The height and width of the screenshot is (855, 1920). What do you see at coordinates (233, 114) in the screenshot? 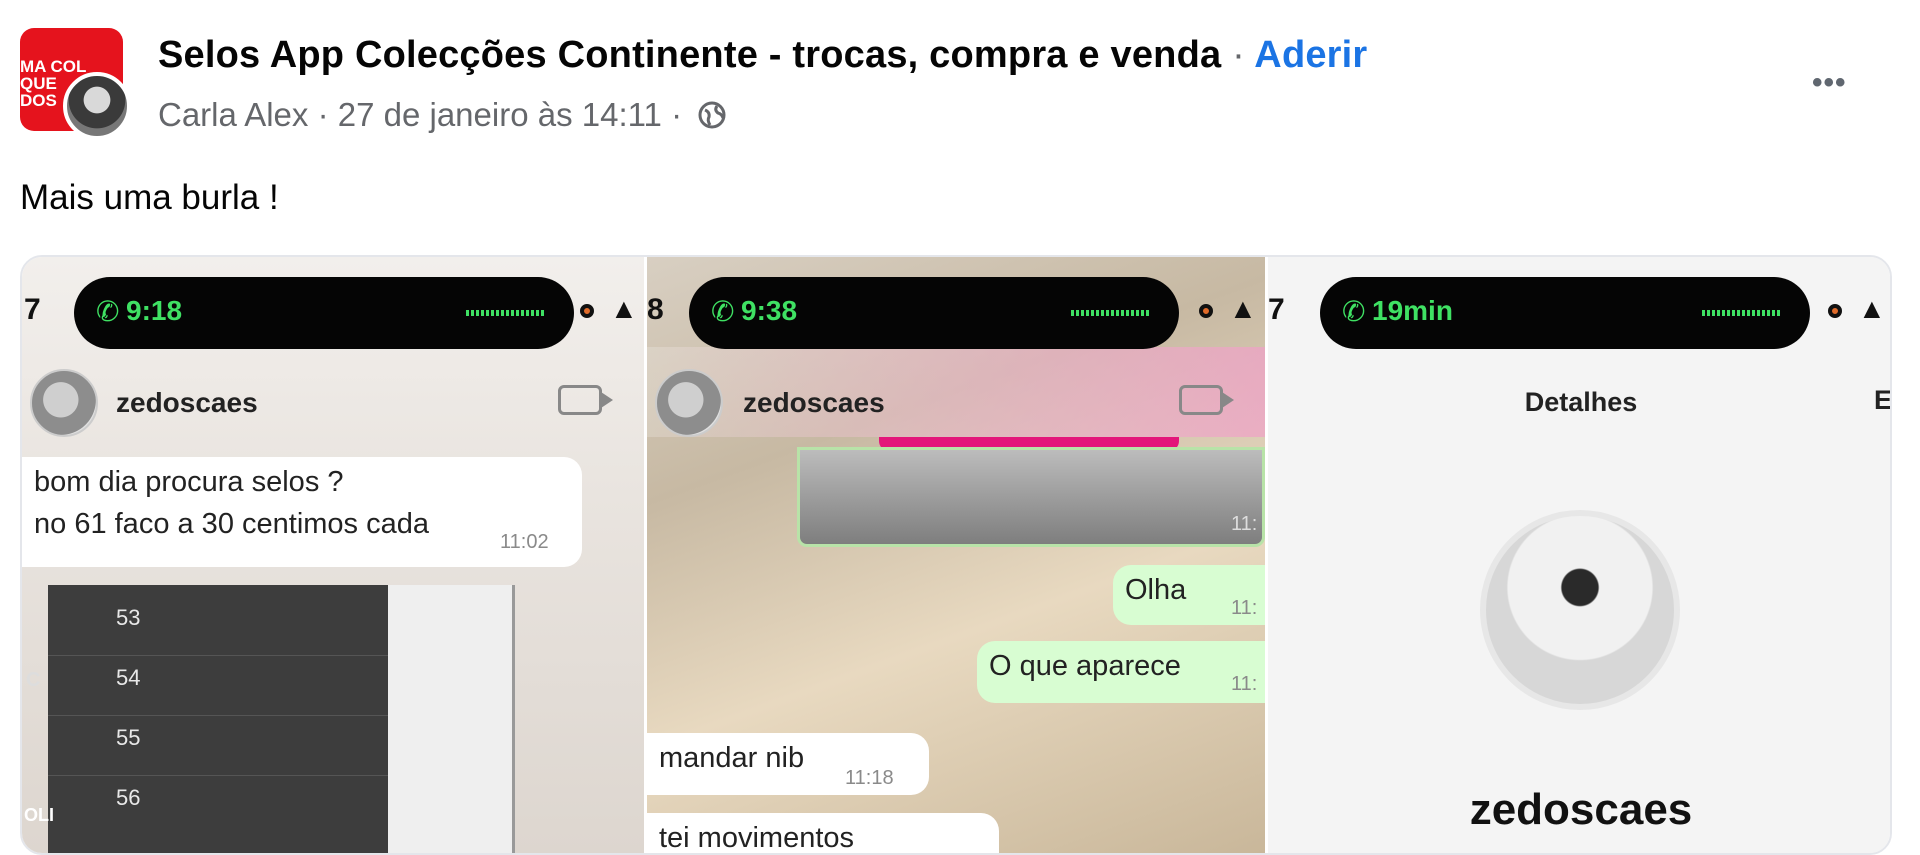
I see `author-name-link: Carla Alex` at bounding box center [233, 114].